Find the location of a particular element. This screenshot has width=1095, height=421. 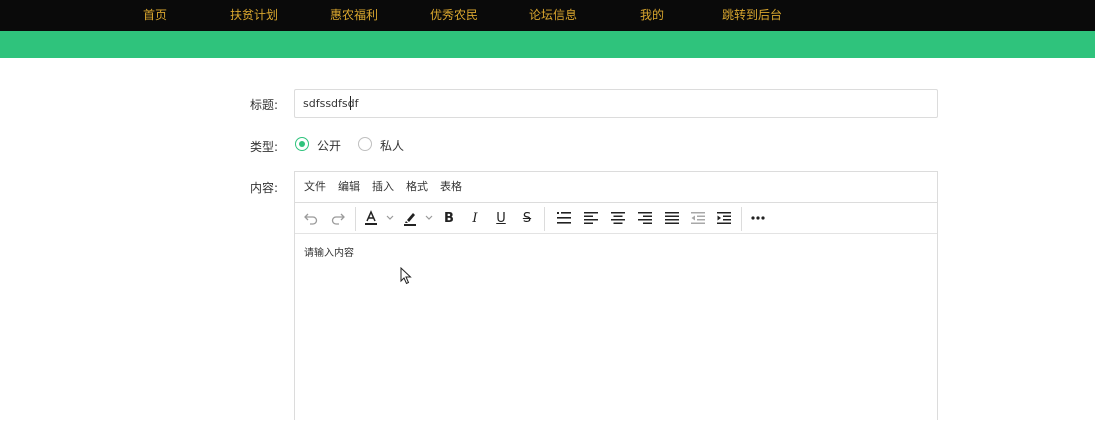

underline-button: U is located at coordinates (501, 218).